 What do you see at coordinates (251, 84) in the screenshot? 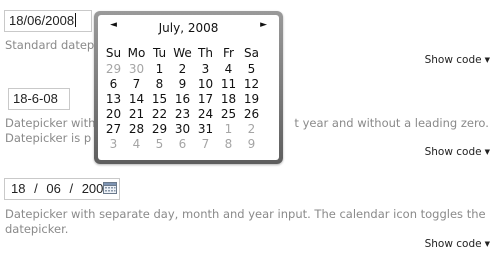
I see `calendar-day: 12` at bounding box center [251, 84].